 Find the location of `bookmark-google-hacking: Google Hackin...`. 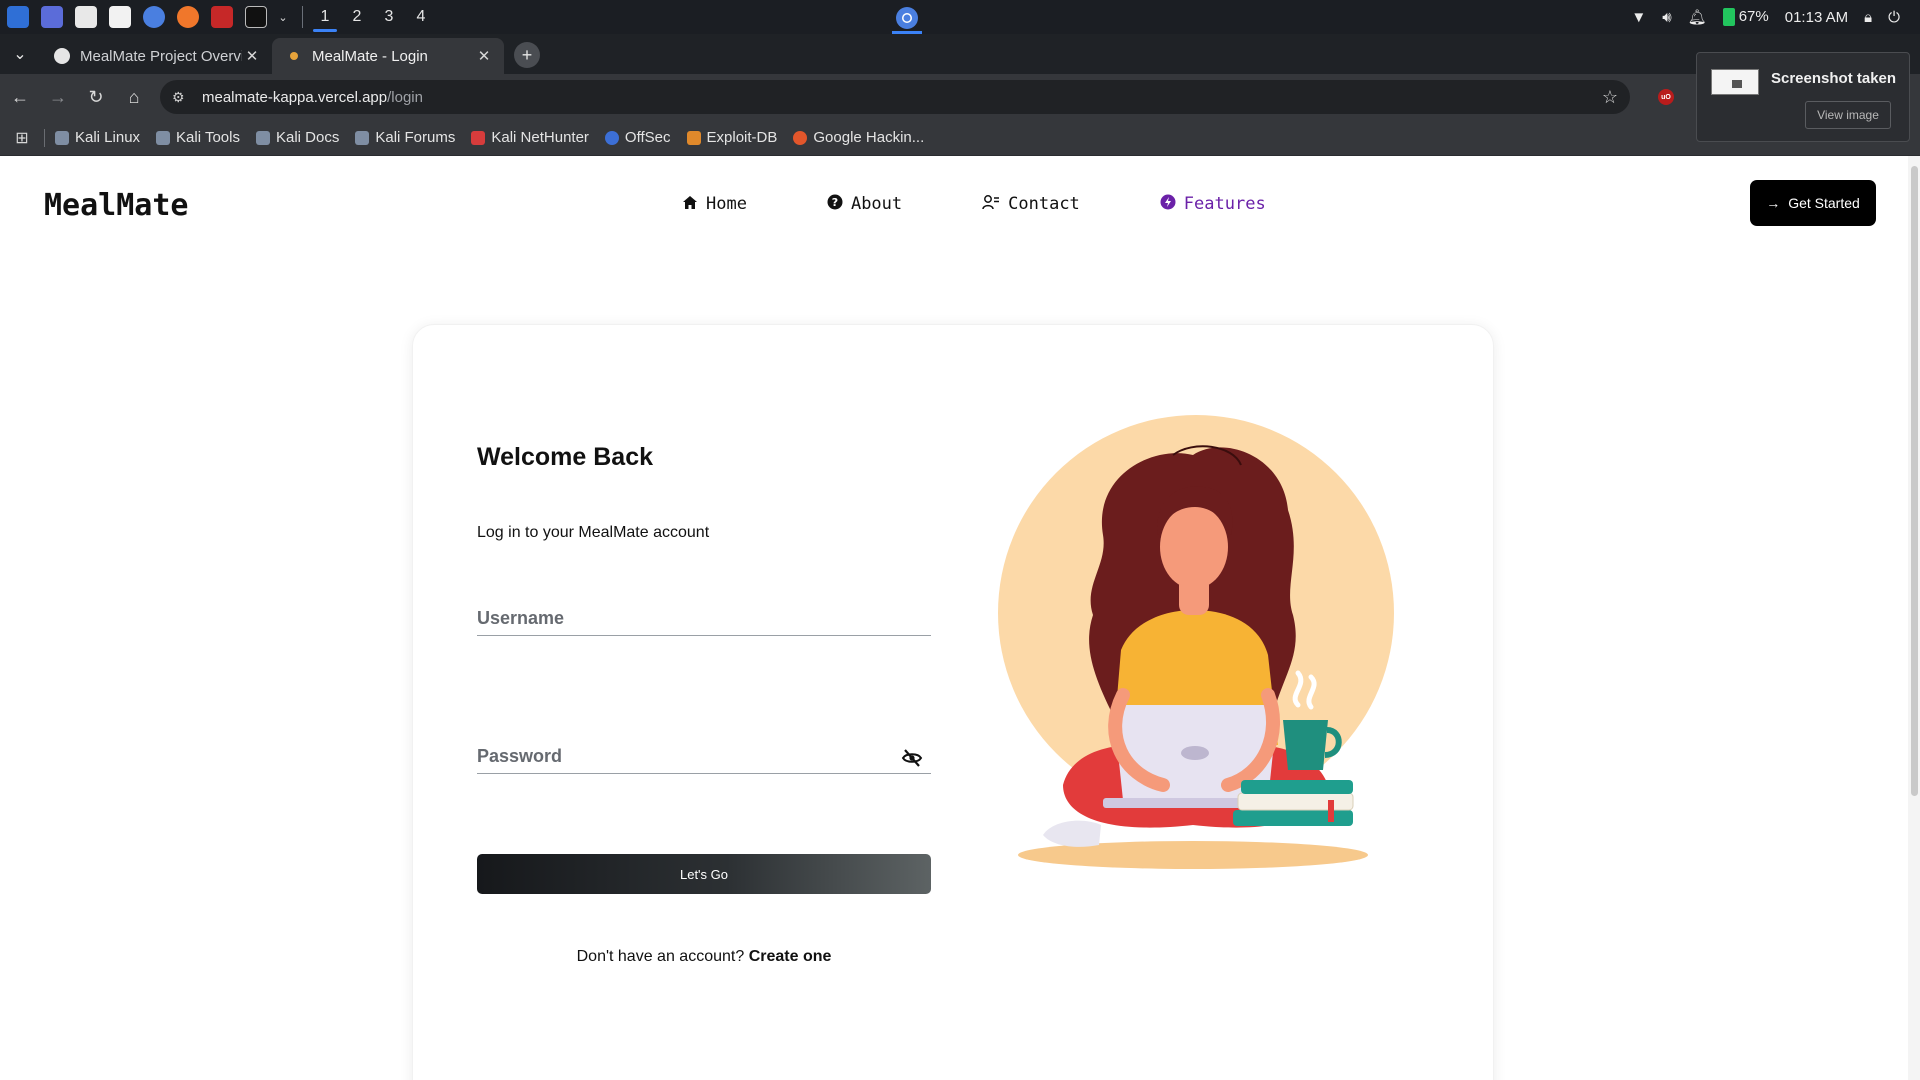

bookmark-google-hacking: Google Hackin... is located at coordinates (858, 137).